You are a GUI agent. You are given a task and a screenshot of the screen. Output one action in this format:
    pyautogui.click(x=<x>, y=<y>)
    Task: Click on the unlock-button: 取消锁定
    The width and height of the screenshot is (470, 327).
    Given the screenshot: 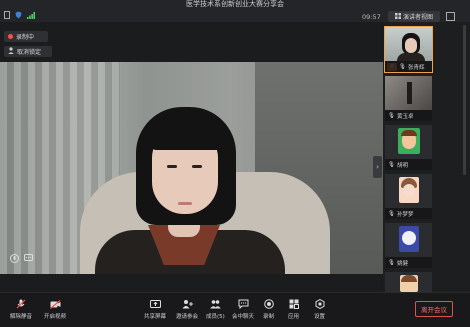 What is the action you would take?
    pyautogui.click(x=28, y=51)
    